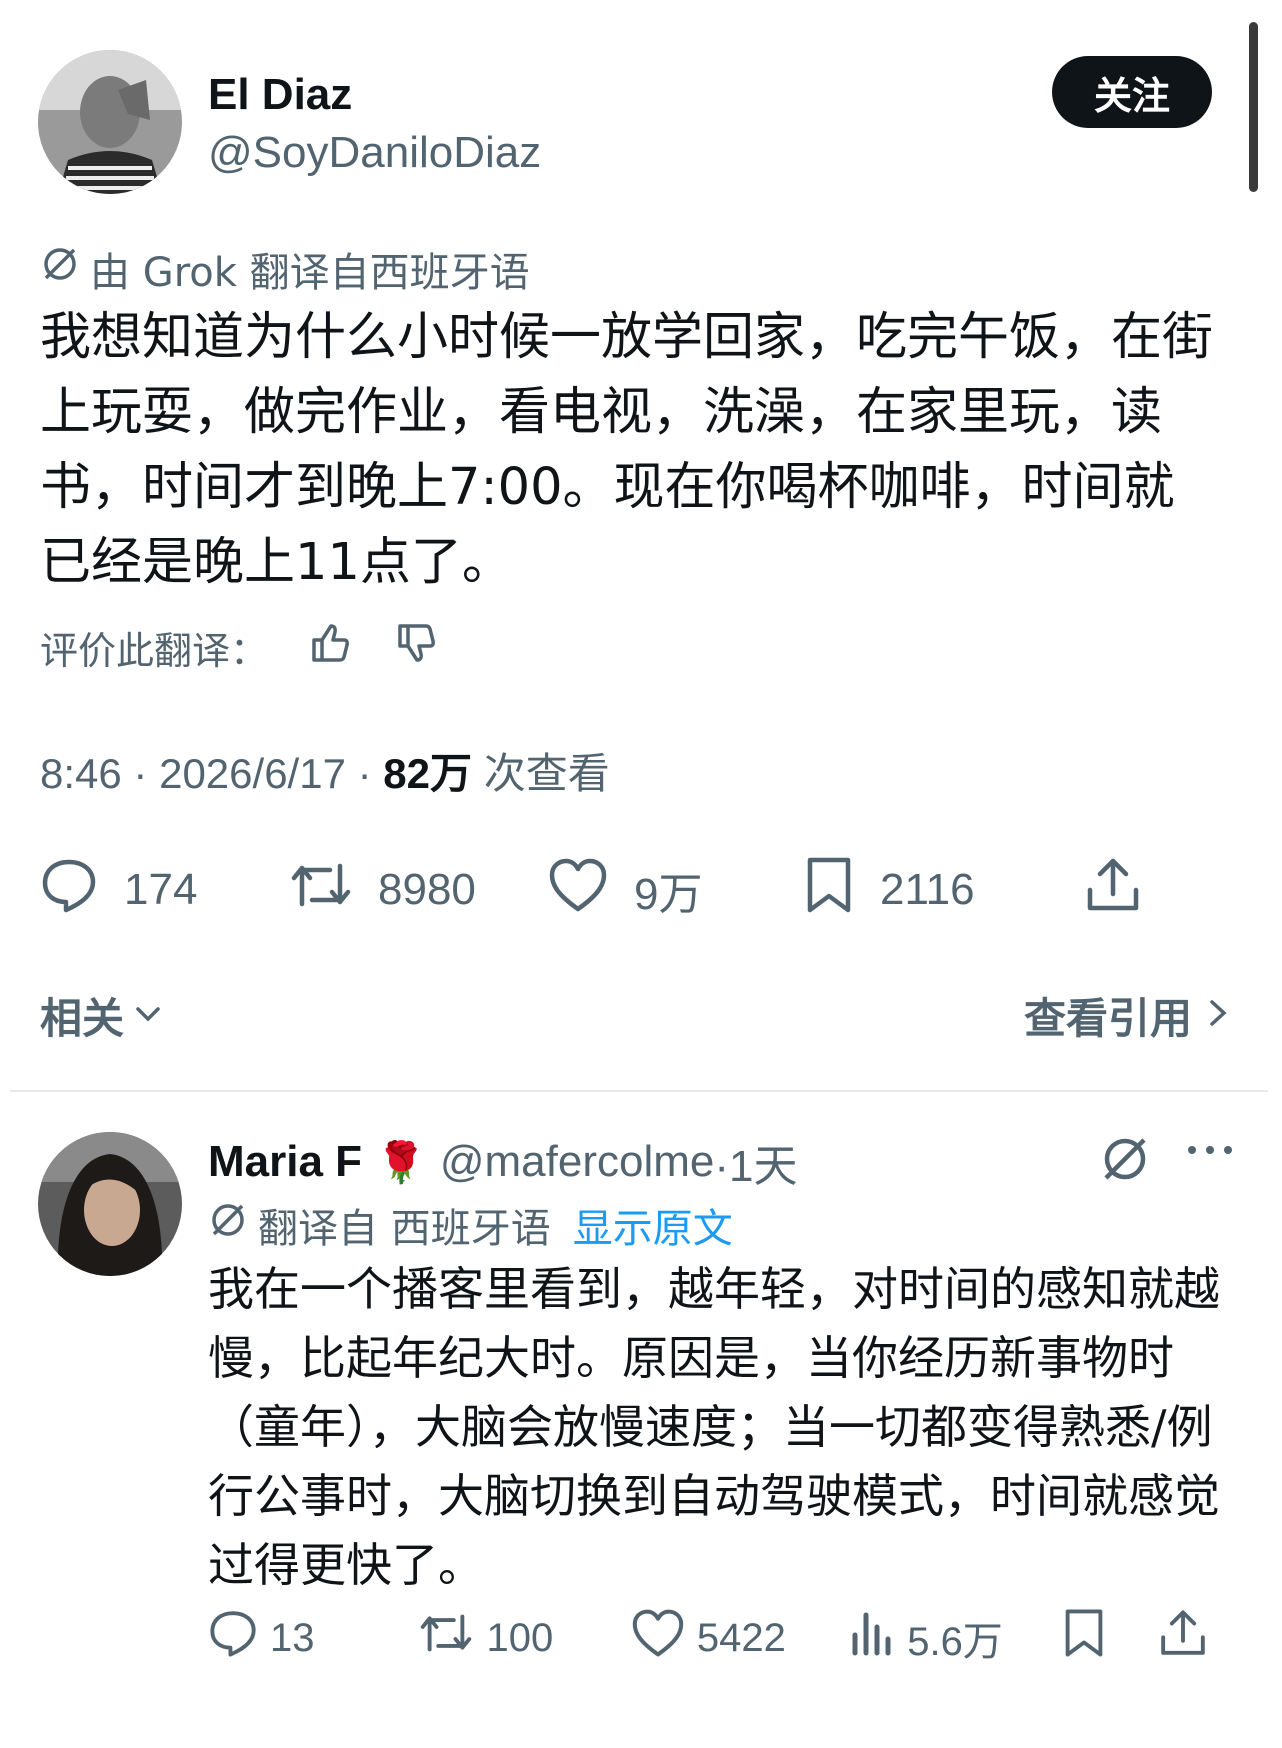  I want to click on translation-note: 由 Grok 翻译自西班牙语, so click(285, 269).